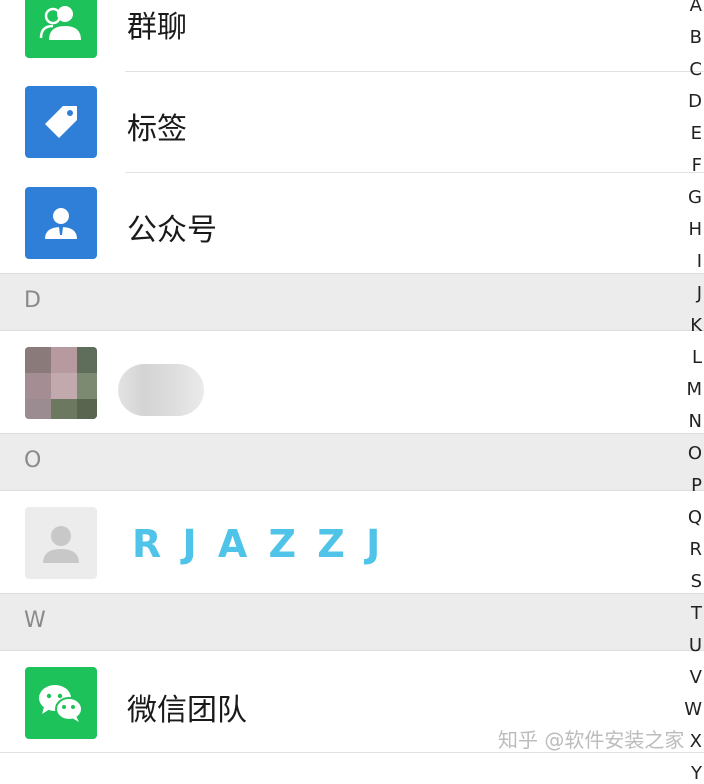 This screenshot has height=784, width=704. I want to click on index-letter: U, so click(690, 645).